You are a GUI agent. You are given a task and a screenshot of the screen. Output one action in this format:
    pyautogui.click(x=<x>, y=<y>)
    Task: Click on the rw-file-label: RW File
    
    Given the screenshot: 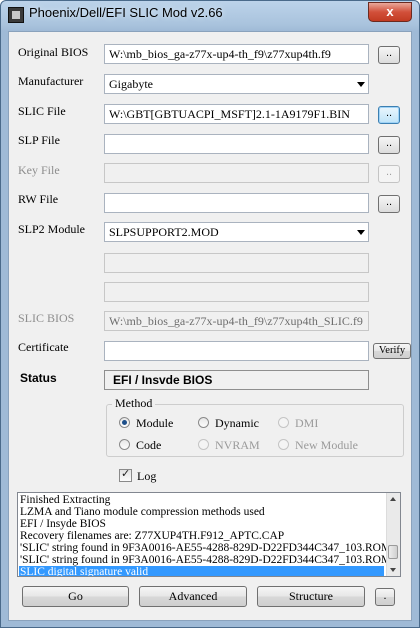 What is the action you would take?
    pyautogui.click(x=38, y=199)
    